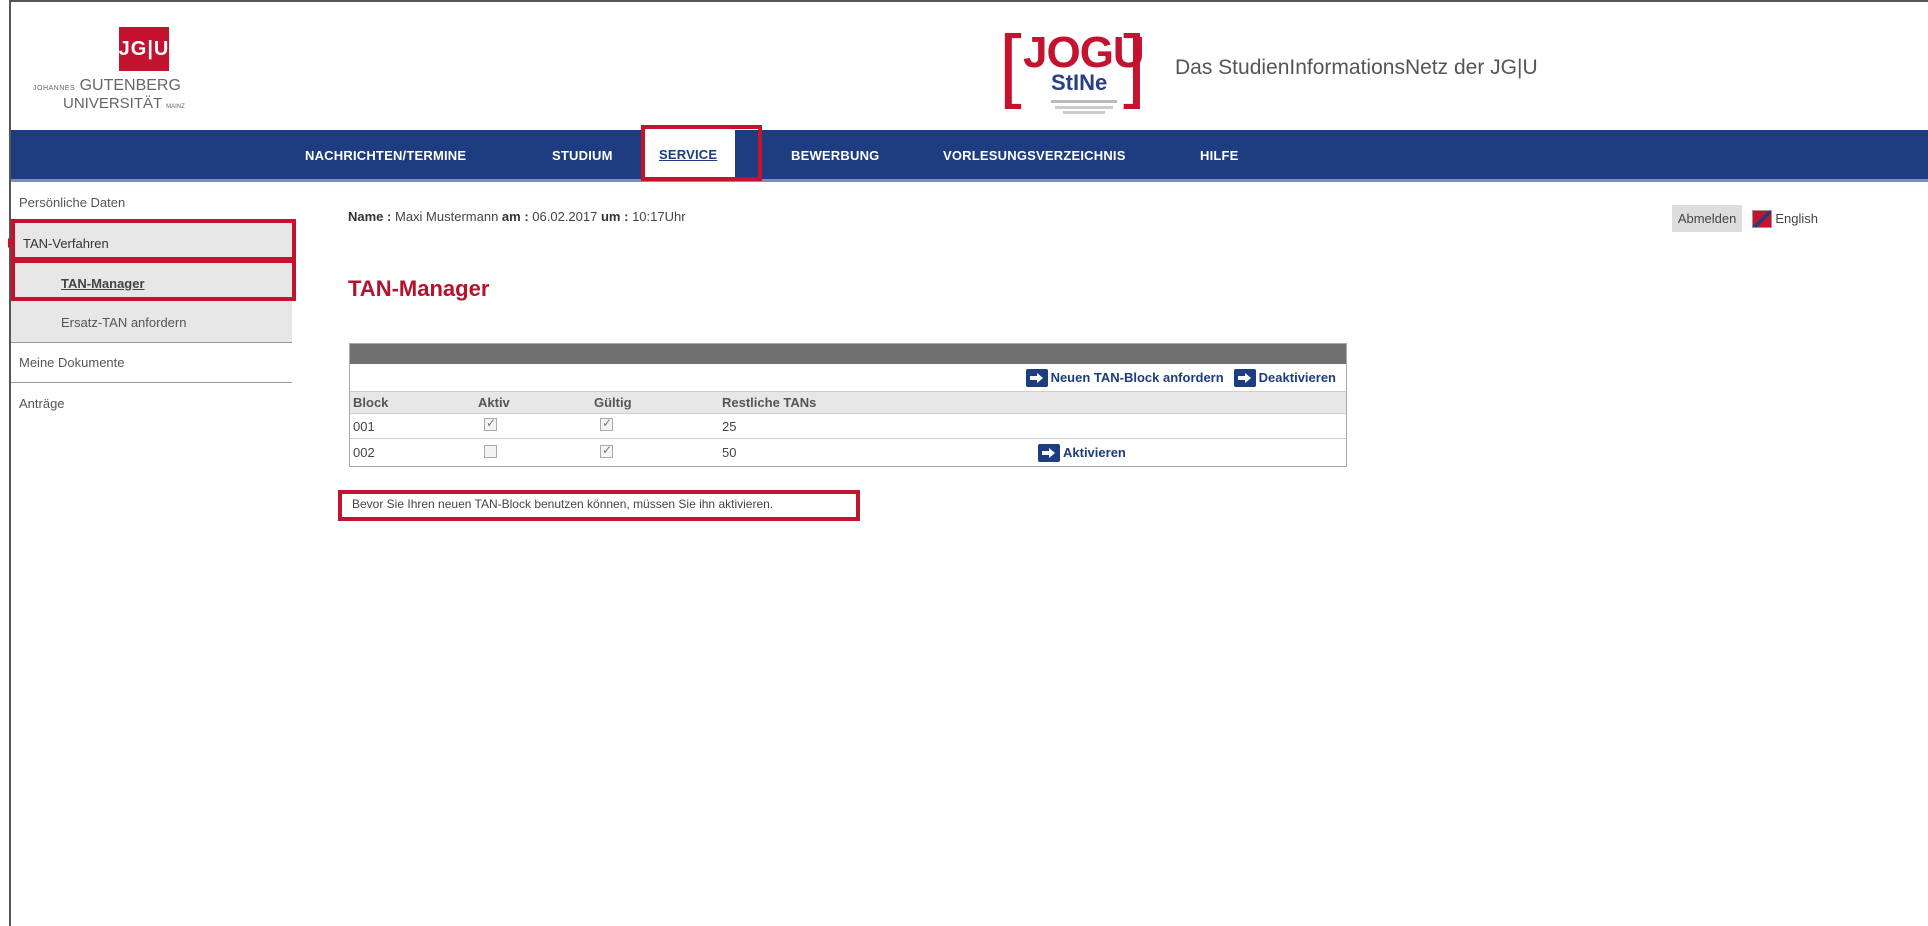 This screenshot has height=926, width=1928. Describe the element at coordinates (688, 154) in the screenshot. I see `nav-service: SERVICE` at that location.